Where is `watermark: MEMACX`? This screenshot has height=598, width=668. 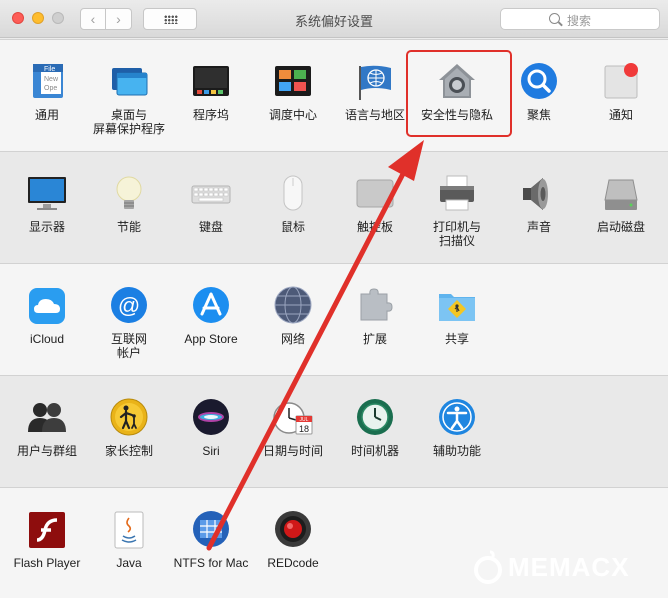
watermark: MEMACX is located at coordinates (567, 568).